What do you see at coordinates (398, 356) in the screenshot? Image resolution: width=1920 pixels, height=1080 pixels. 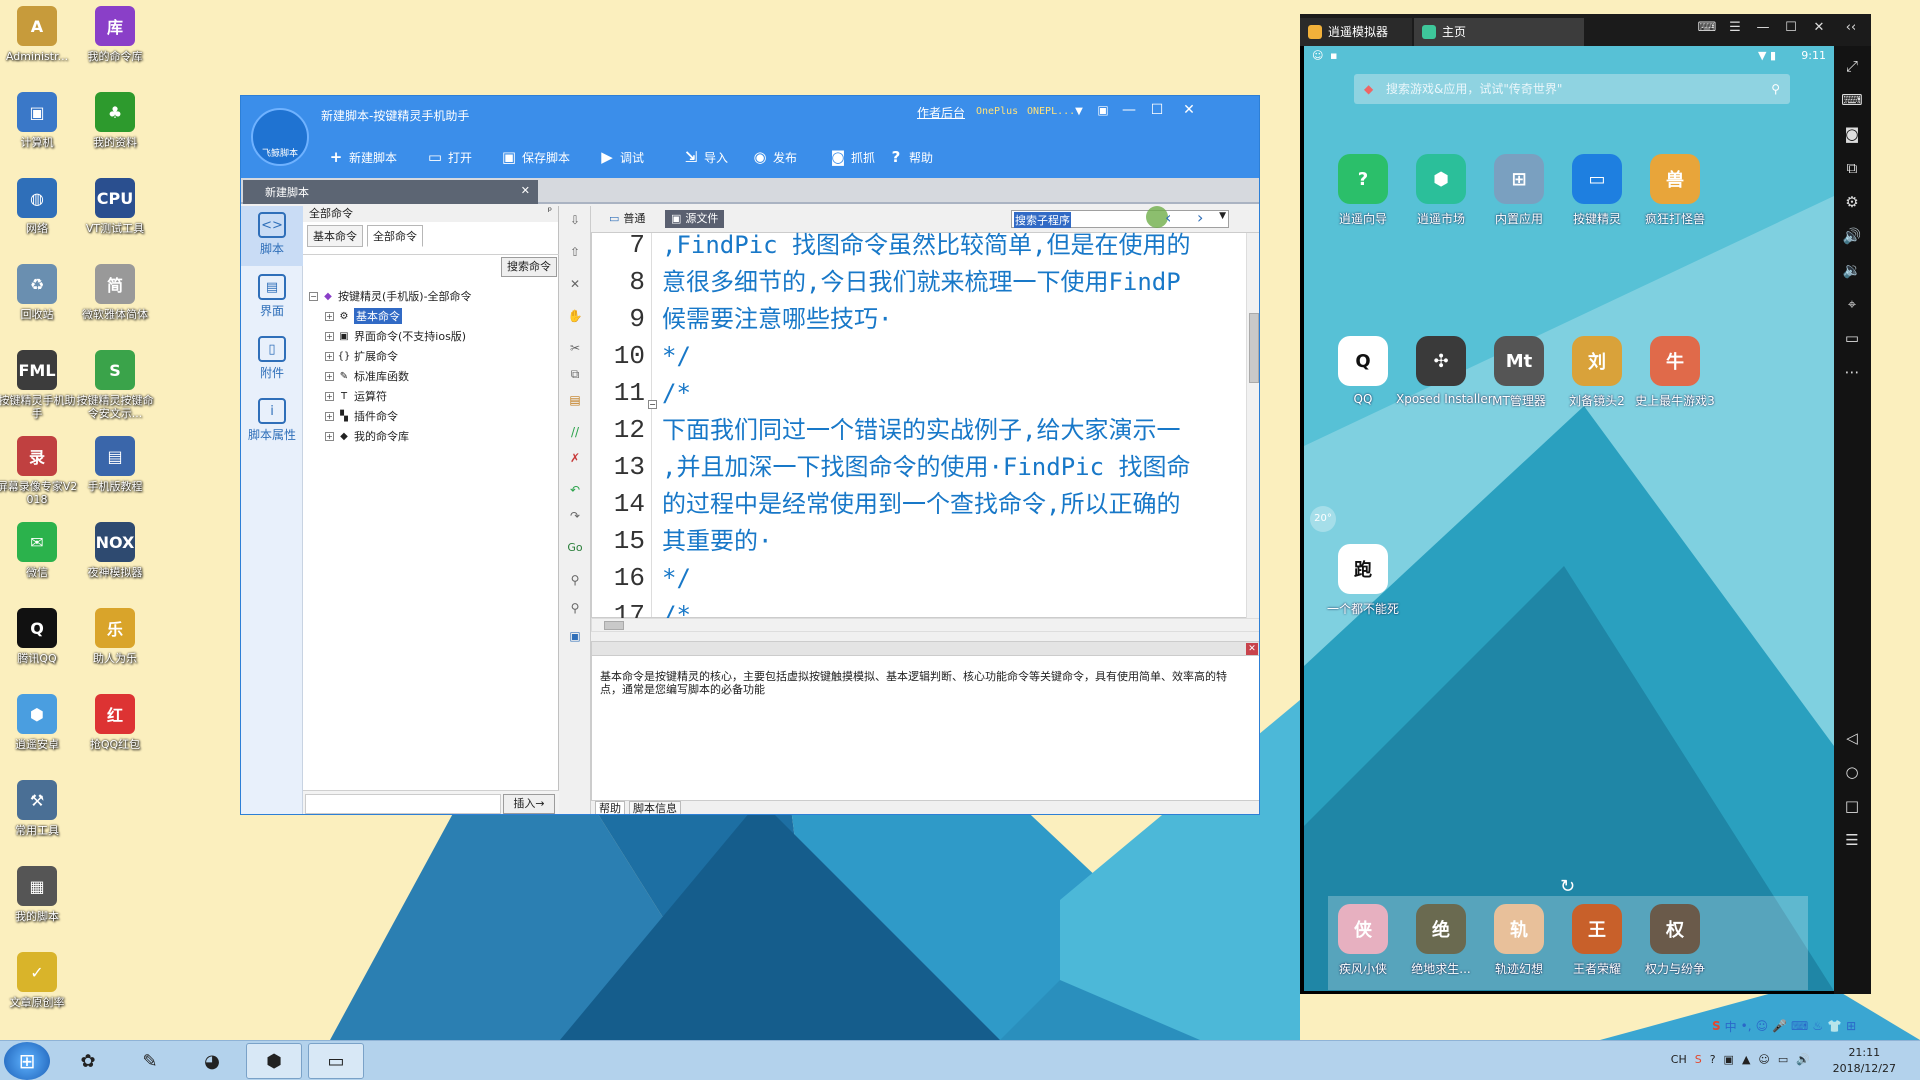 I see `tree-node: +{} 扩展命令` at bounding box center [398, 356].